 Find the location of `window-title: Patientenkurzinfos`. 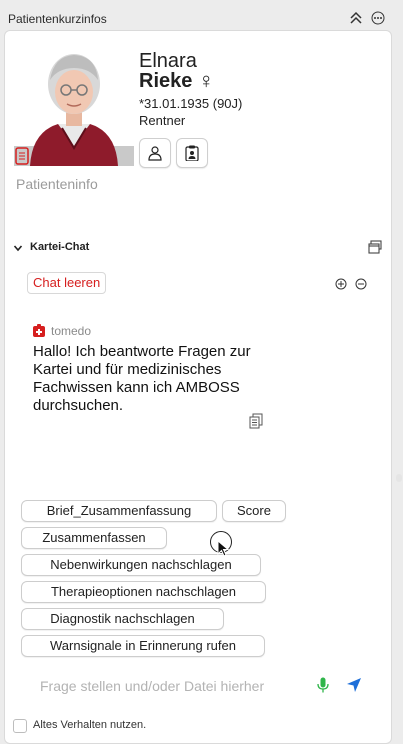

window-title: Patientenkurzinfos is located at coordinates (57, 19).